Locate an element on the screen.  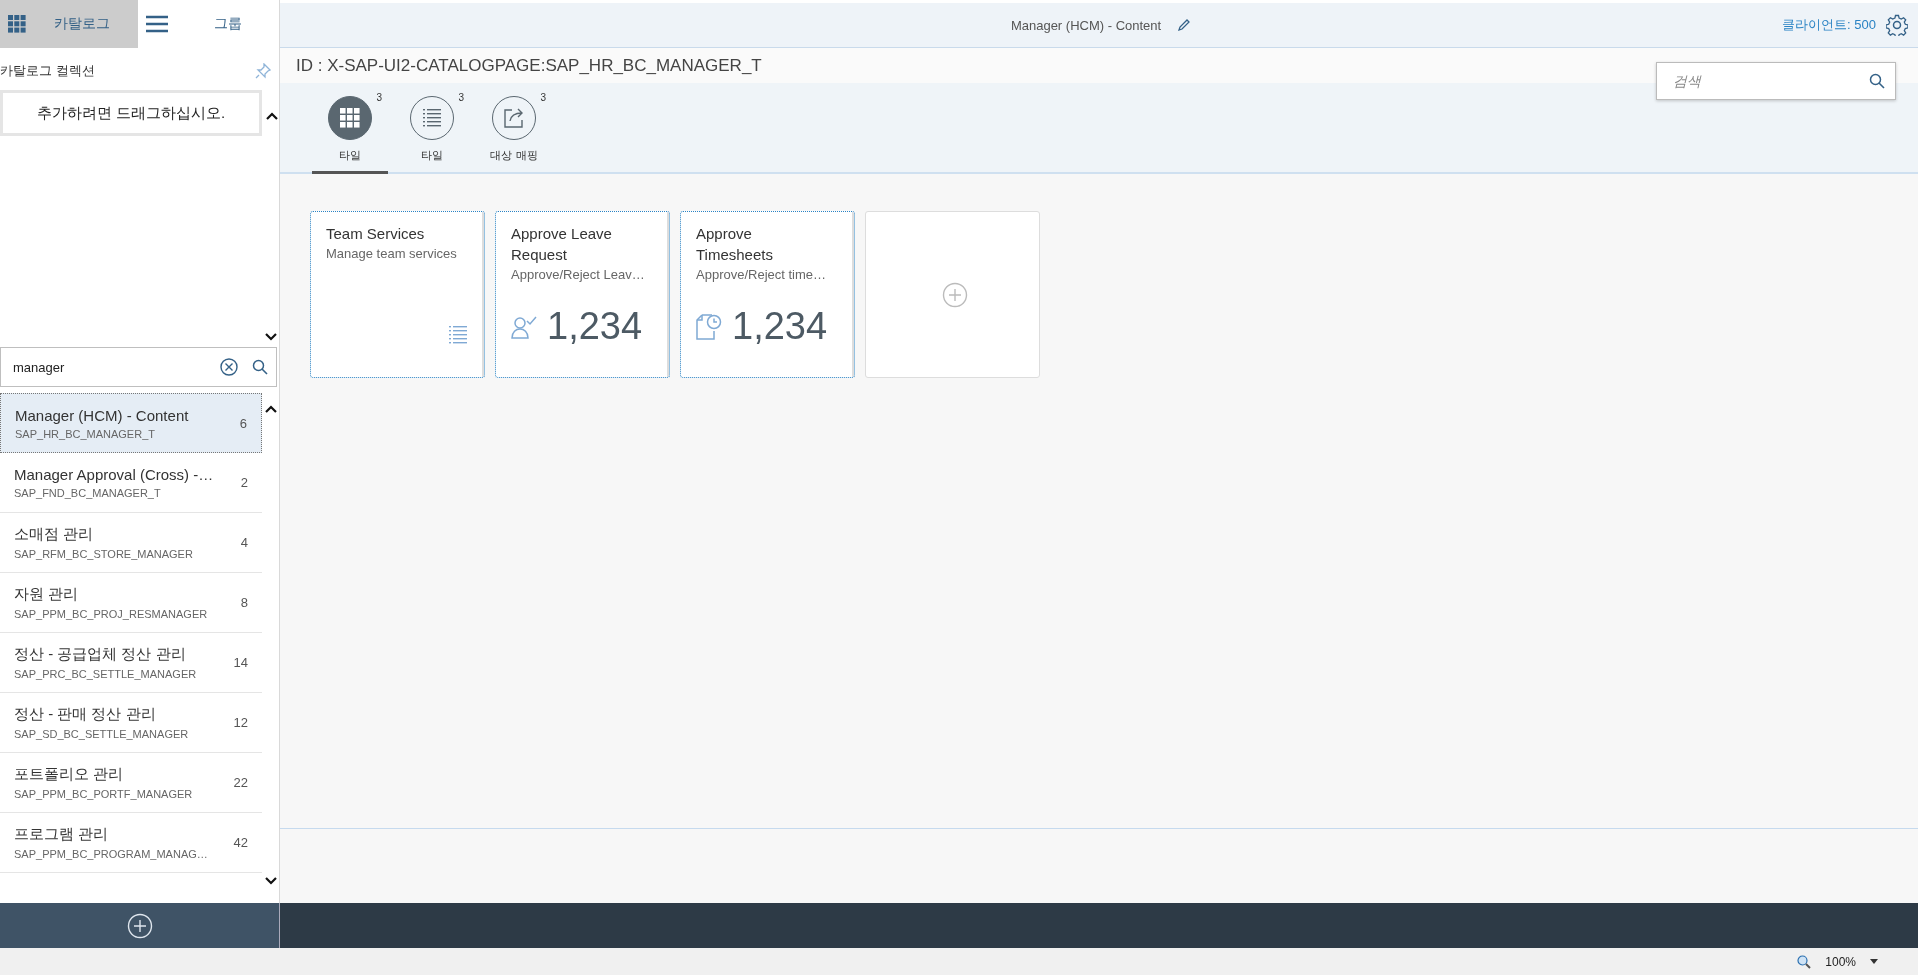
catalog-title: 정산 - 공급업체 정산 관리 is located at coordinates (100, 654).